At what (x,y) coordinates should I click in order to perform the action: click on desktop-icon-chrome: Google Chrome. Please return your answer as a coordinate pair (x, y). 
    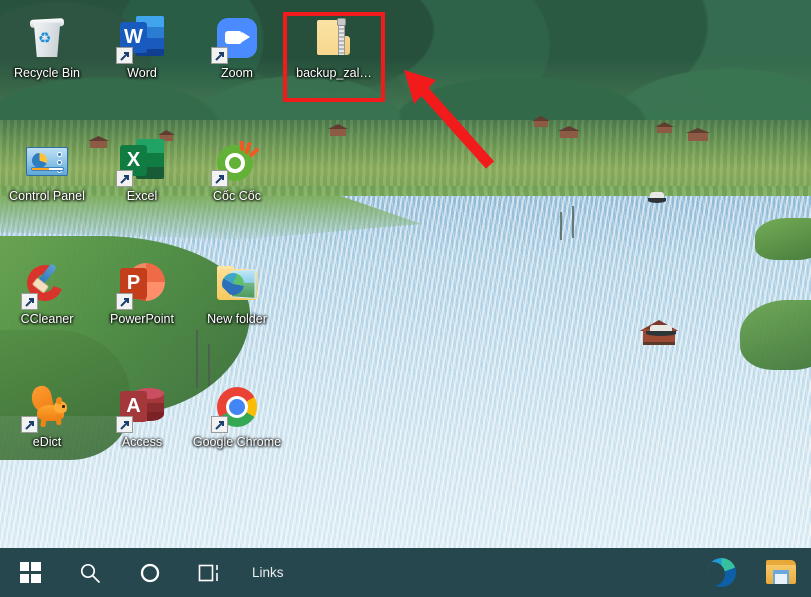
    Looking at the image, I should click on (237, 416).